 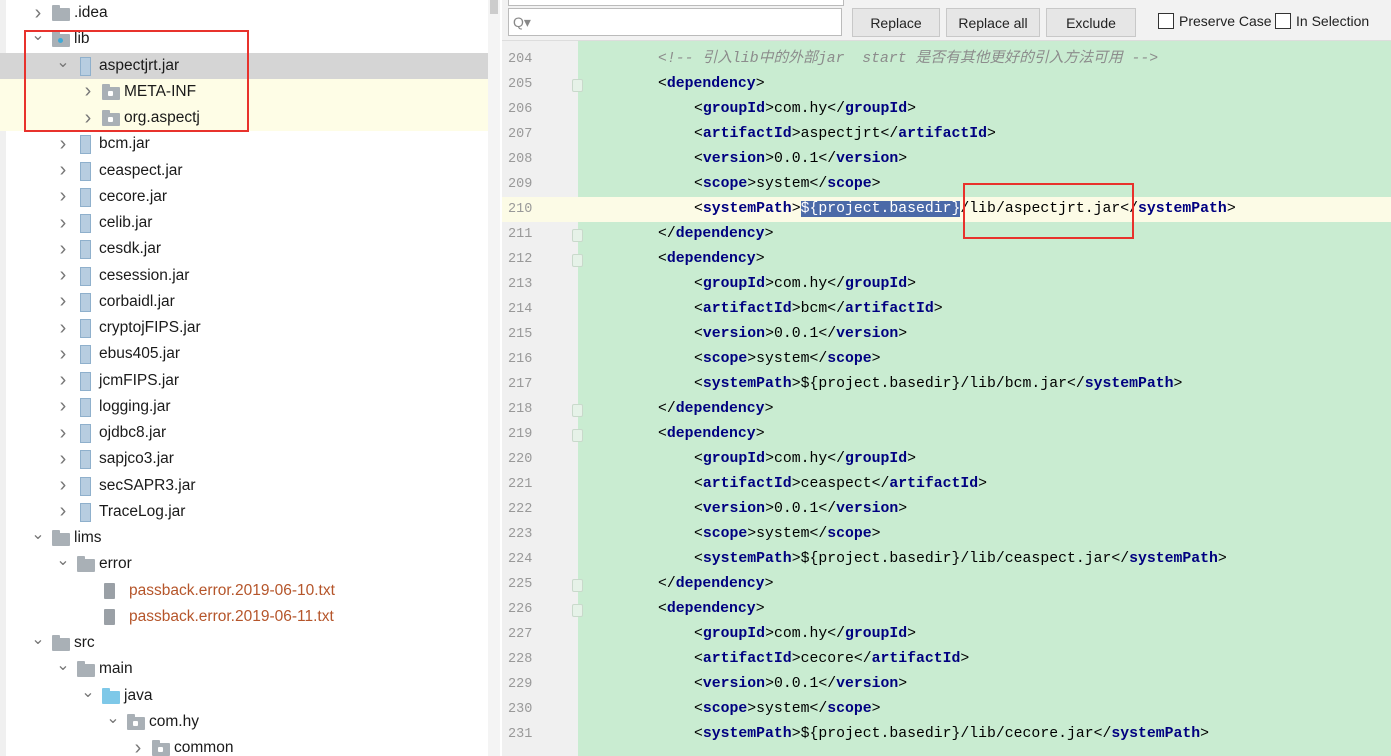 What do you see at coordinates (946, 109) in the screenshot?
I see `code-line: 206 <groupId>com.hy</groupId>` at bounding box center [946, 109].